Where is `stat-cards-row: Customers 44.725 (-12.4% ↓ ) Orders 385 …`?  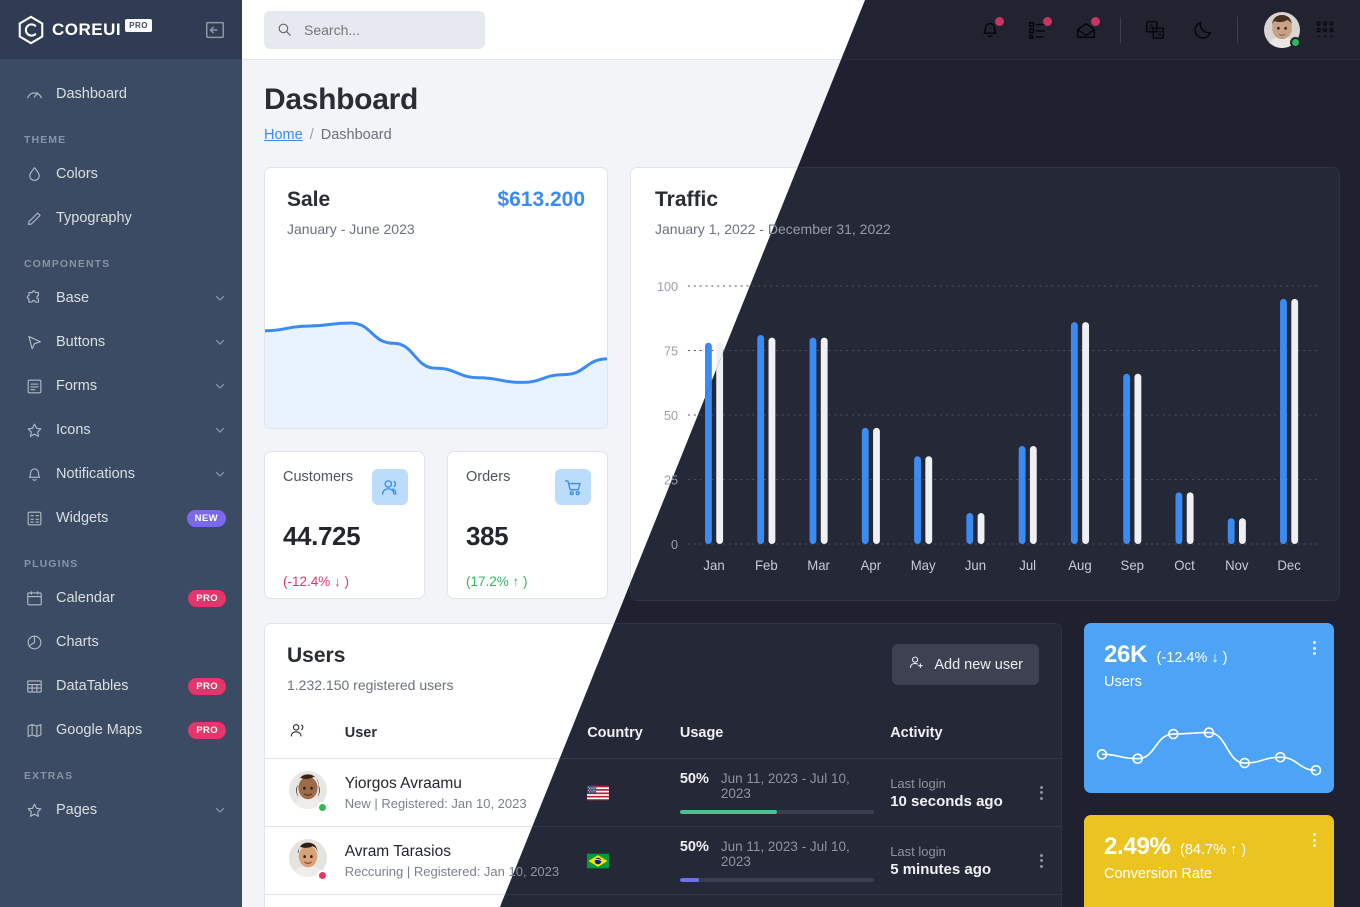 stat-cards-row: Customers 44.725 (-12.4% ↓ ) Orders 385 … is located at coordinates (436, 525).